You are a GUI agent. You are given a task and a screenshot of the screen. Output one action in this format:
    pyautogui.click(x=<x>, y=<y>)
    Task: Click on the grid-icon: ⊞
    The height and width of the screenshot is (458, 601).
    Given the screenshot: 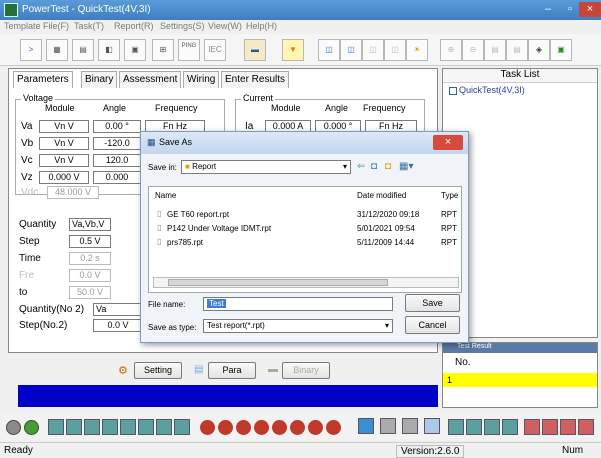 What is the action you would take?
    pyautogui.click(x=163, y=50)
    